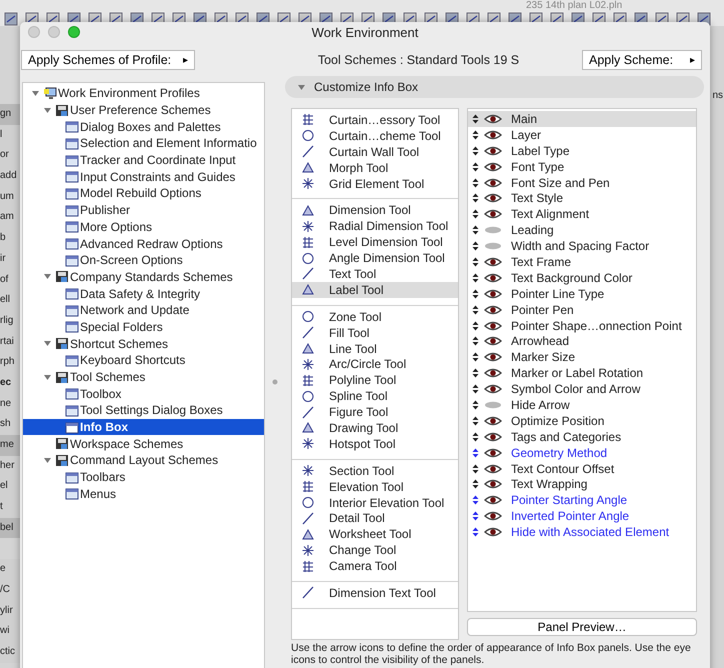 This screenshot has height=668, width=724. I want to click on tool-item: Curtain…essory Tool, so click(375, 120).